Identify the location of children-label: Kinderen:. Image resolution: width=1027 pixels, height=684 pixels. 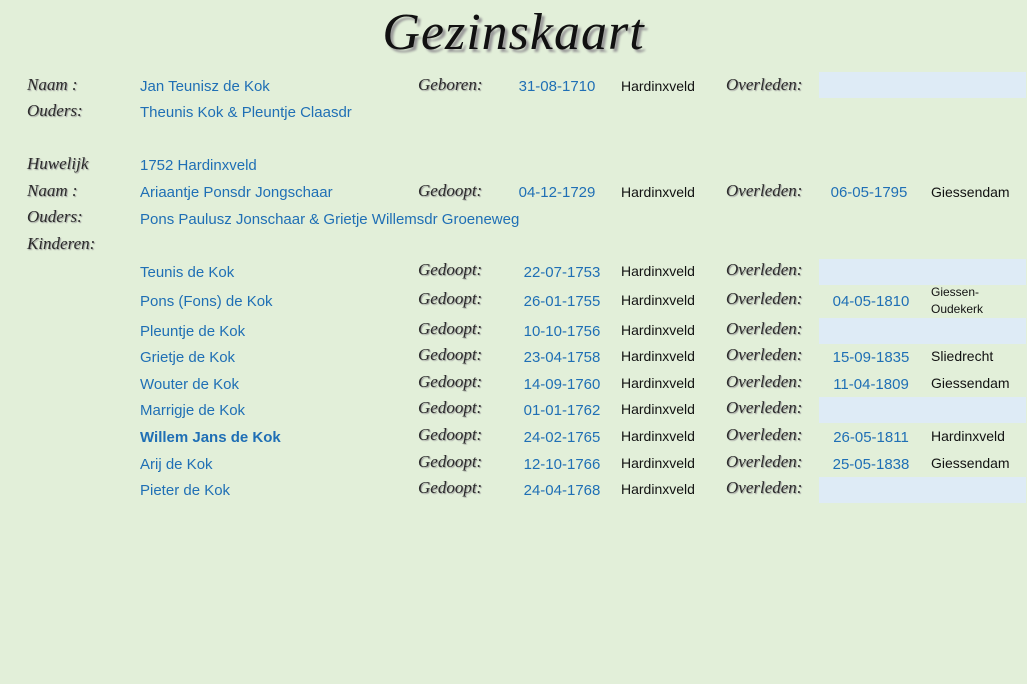
(61, 243).